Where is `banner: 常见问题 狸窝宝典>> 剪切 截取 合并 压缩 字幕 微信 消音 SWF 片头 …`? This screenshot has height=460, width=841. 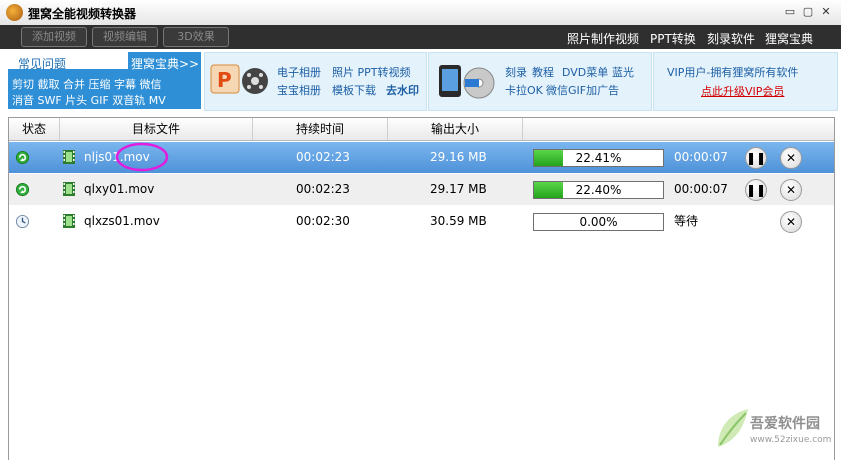 banner: 常见问题 狸窝宝典>> 剪切 截取 合并 压缩 字幕 微信 消音 SWF 片头 … is located at coordinates (420, 80).